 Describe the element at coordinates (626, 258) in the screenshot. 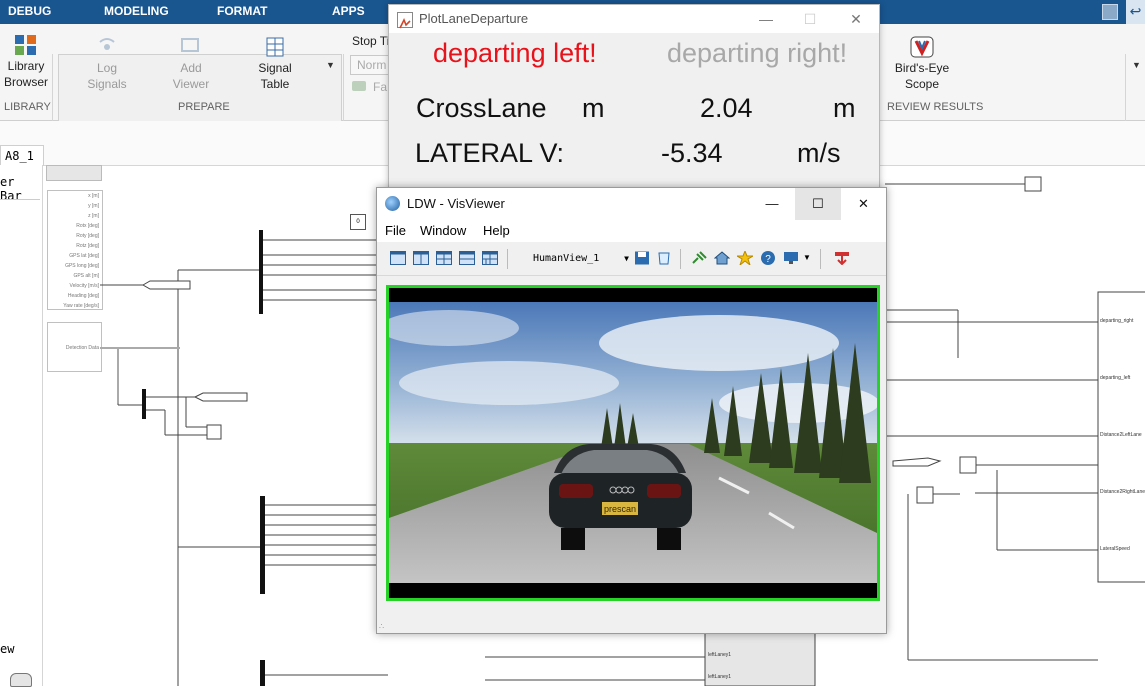

I see `chevron-down-icon: ▼` at that location.